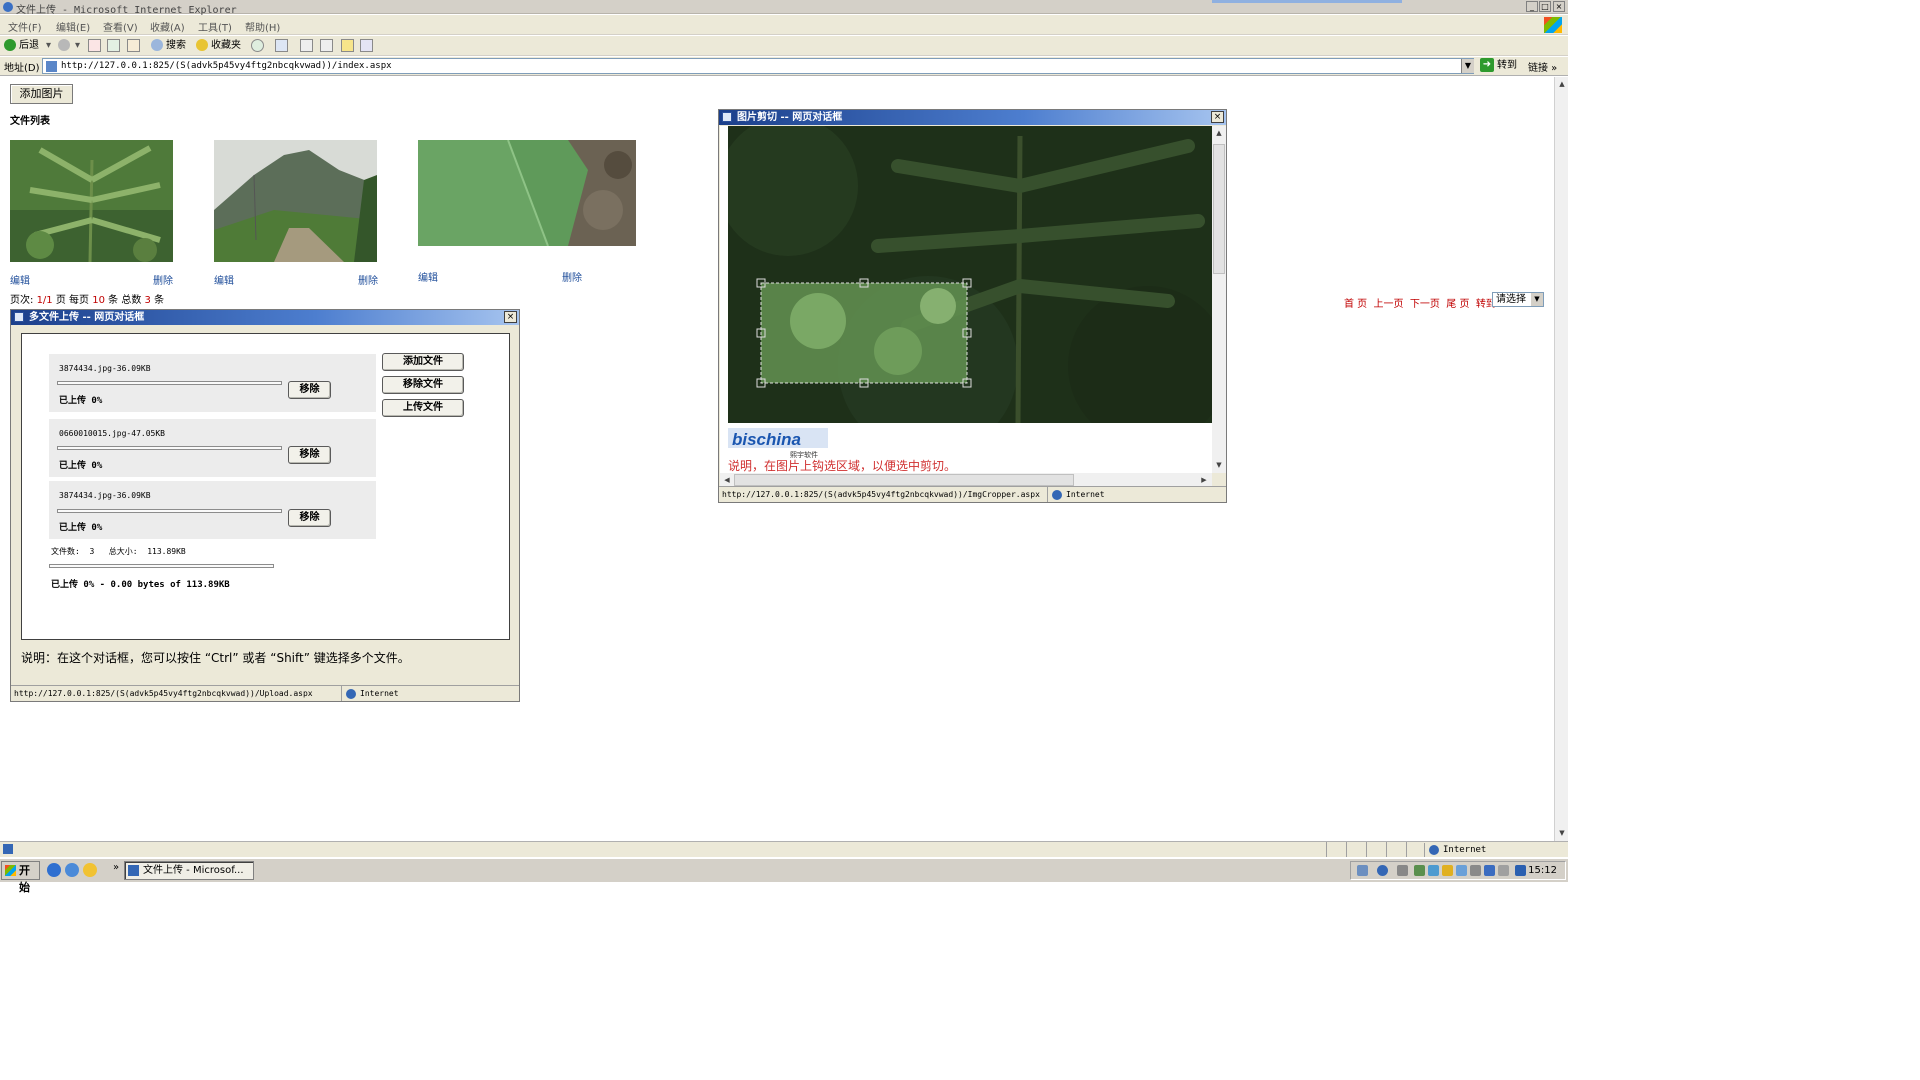 The height and width of the screenshot is (1080, 1920). What do you see at coordinates (51, 66) in the screenshot?
I see `page-icon` at bounding box center [51, 66].